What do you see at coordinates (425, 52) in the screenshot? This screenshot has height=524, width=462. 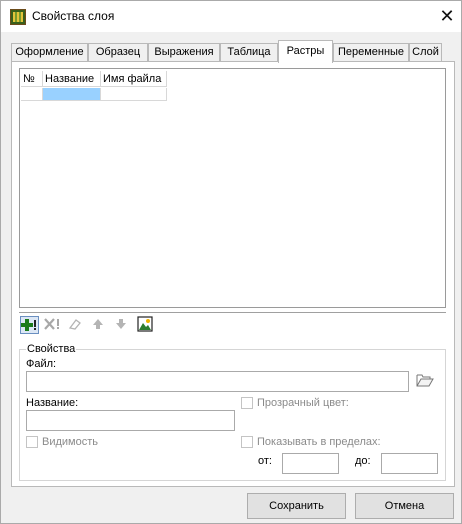 I see `tab-layer: Слой` at bounding box center [425, 52].